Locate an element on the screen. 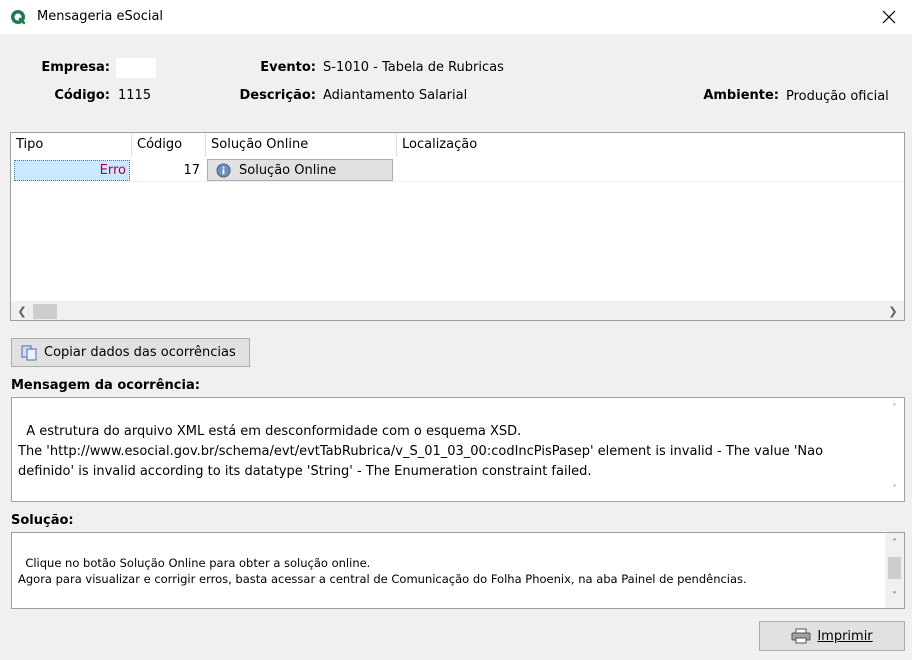 This screenshot has height=660, width=912. close-button is located at coordinates (889, 17).